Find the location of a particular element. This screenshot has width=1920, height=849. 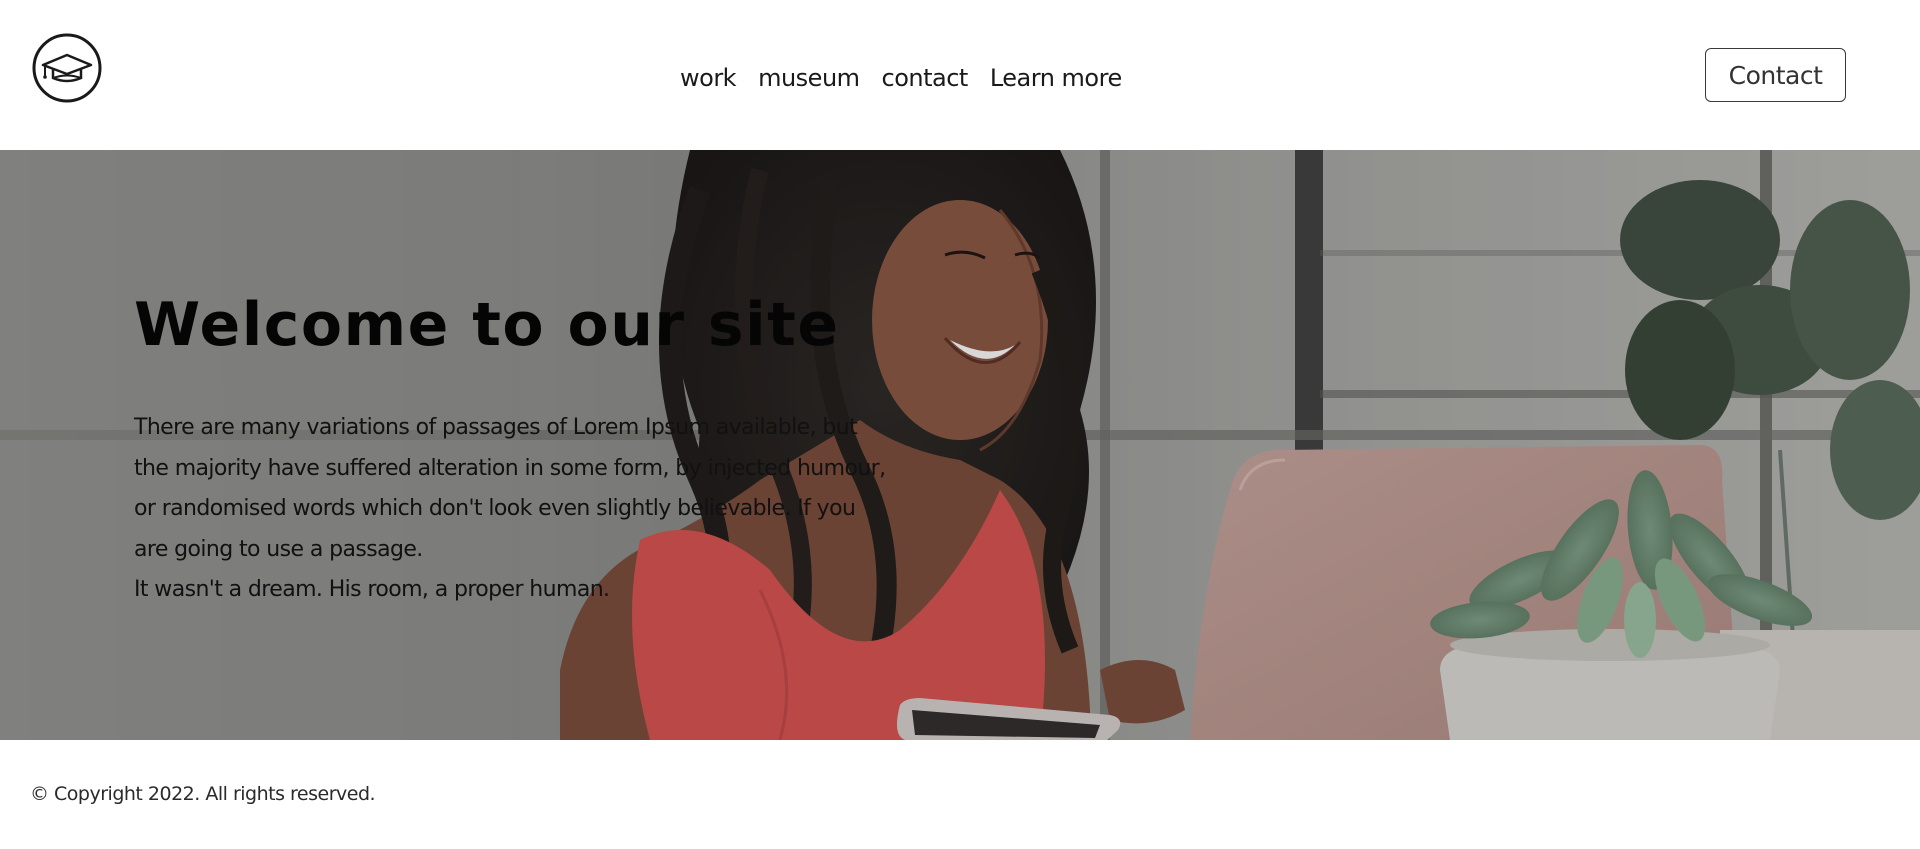

nav-link-contact: contact is located at coordinates (925, 78).